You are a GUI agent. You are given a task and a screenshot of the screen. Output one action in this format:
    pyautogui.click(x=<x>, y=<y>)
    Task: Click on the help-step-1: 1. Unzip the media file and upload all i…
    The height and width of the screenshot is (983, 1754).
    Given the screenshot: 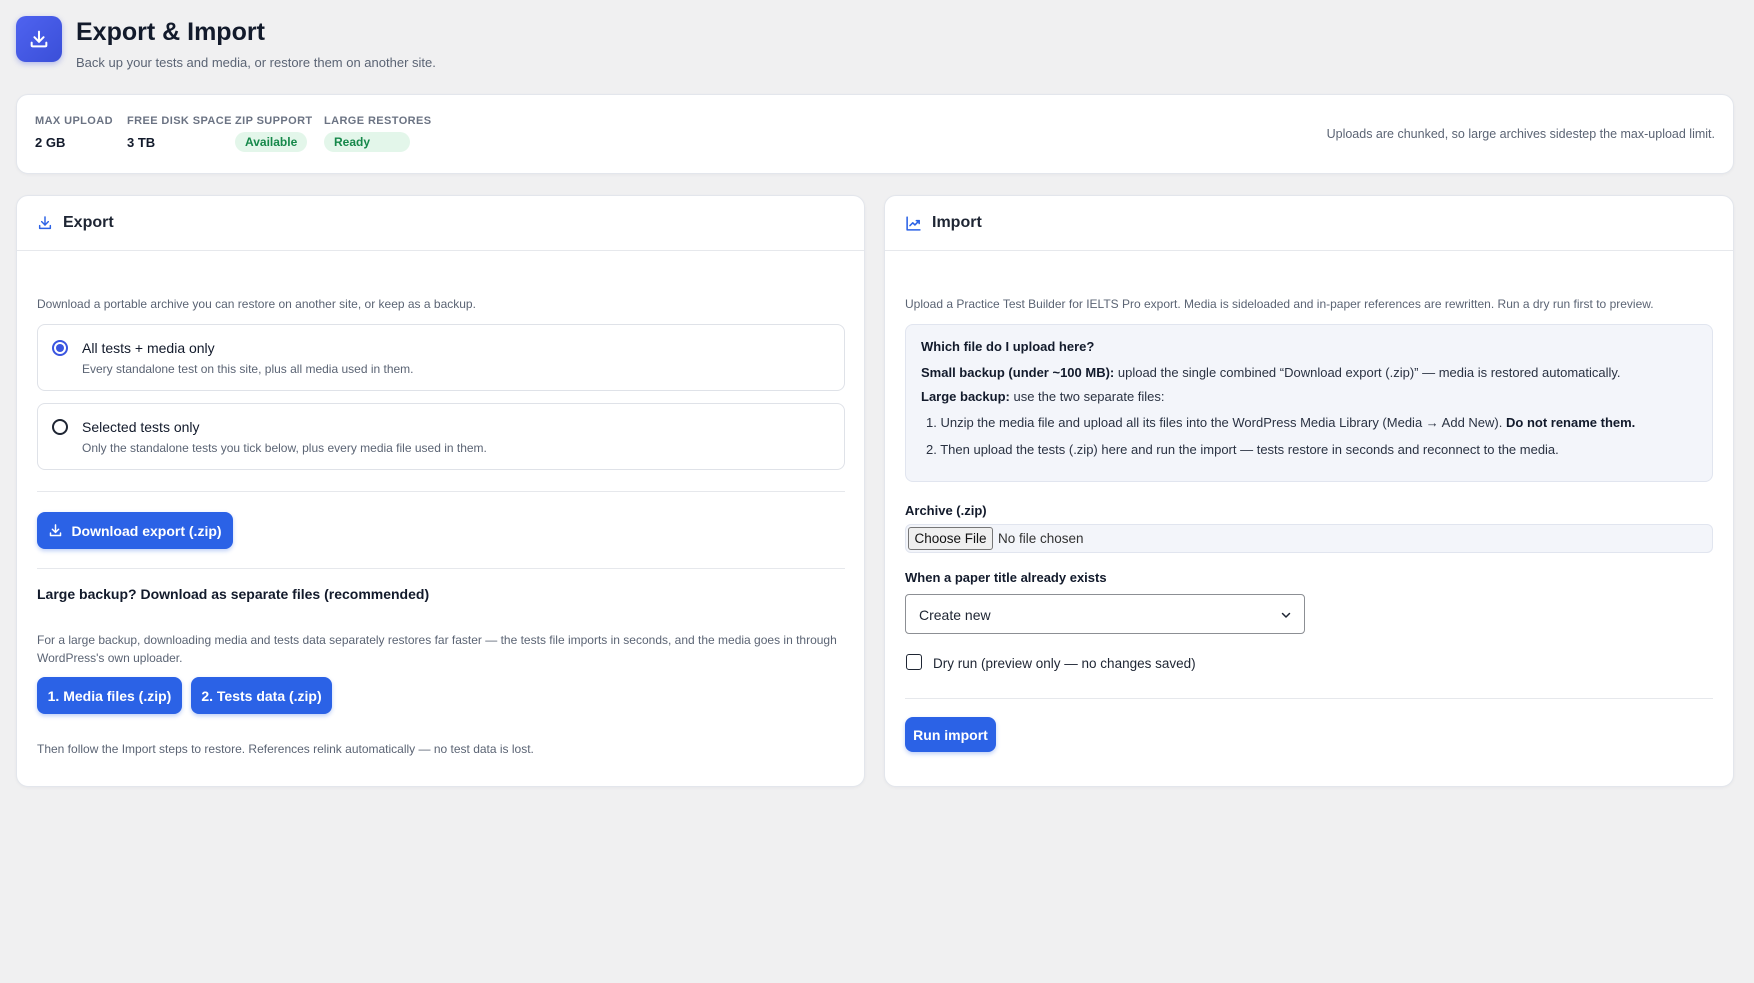 What is the action you would take?
    pyautogui.click(x=1280, y=422)
    